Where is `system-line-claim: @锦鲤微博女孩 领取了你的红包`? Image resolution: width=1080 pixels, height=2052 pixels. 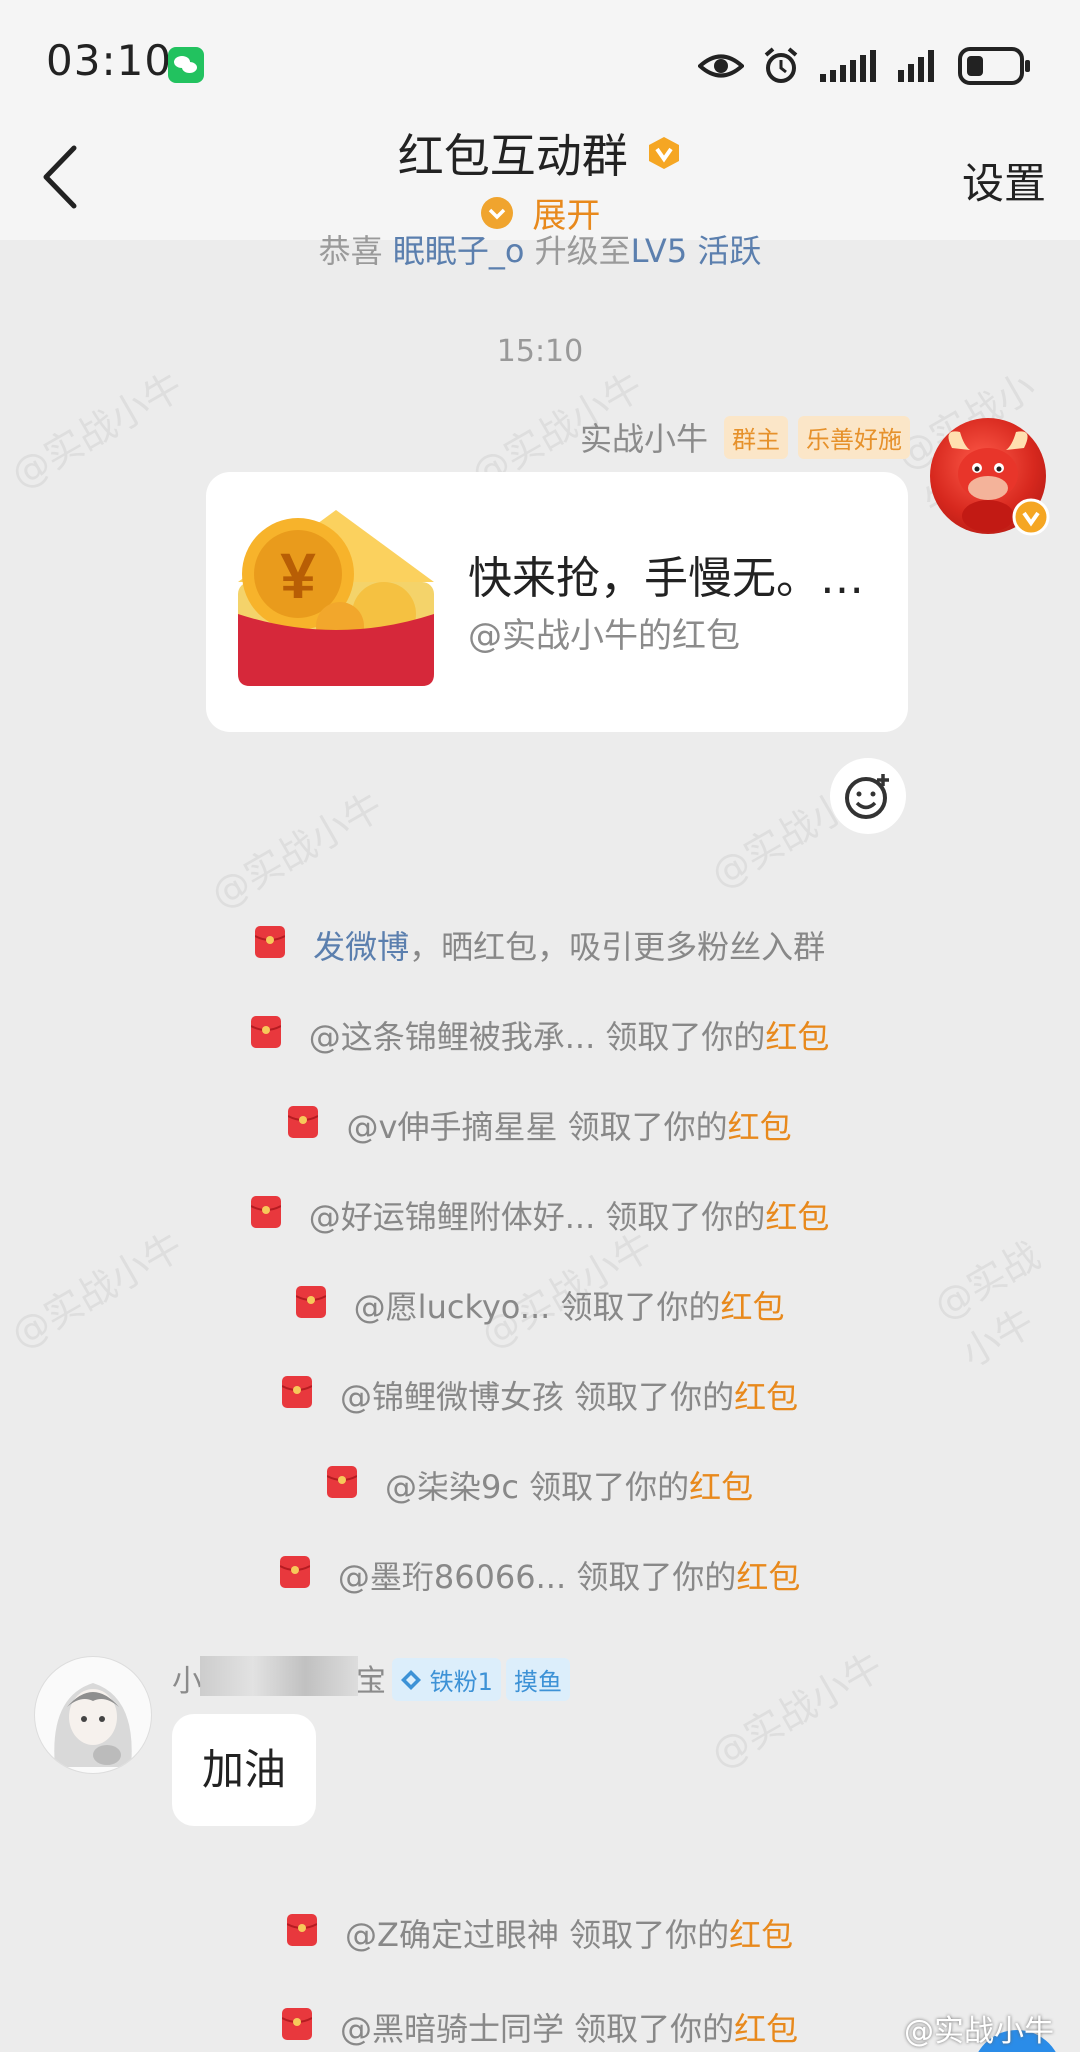
system-line-claim: @锦鲤微博女孩 领取了你的红包 is located at coordinates (540, 1395).